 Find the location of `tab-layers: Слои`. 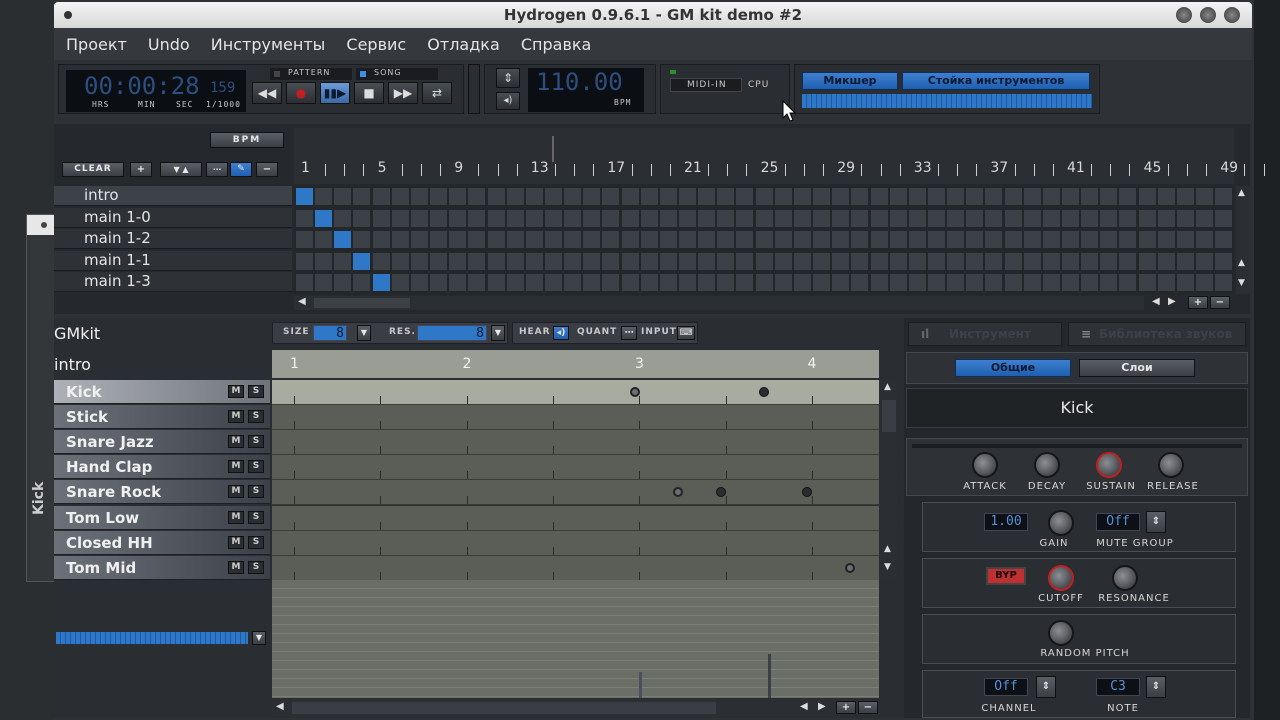

tab-layers: Слои is located at coordinates (1137, 368).